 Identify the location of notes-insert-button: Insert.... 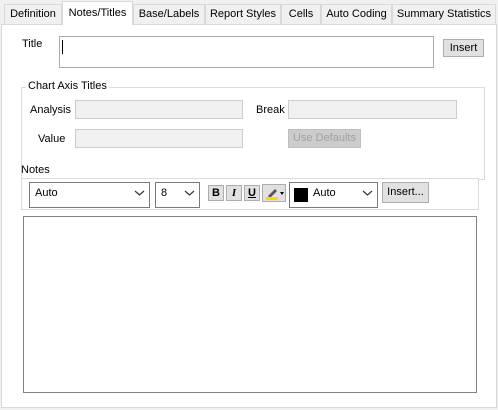
(405, 192).